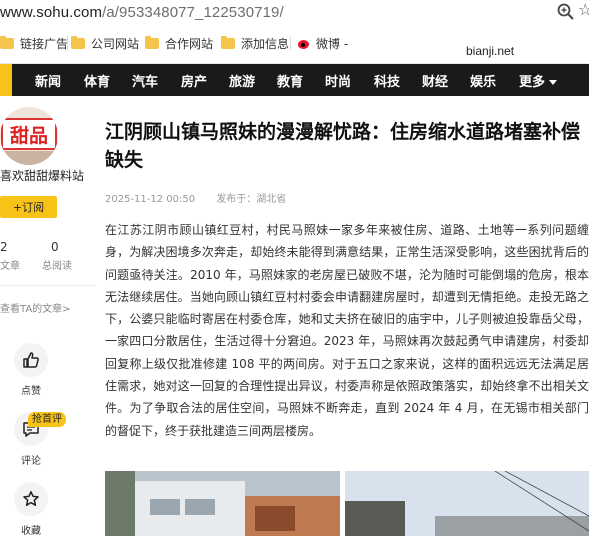 The image size is (589, 536). What do you see at coordinates (483, 80) in the screenshot?
I see `nav-item-entertainment: 娱乐` at bounding box center [483, 80].